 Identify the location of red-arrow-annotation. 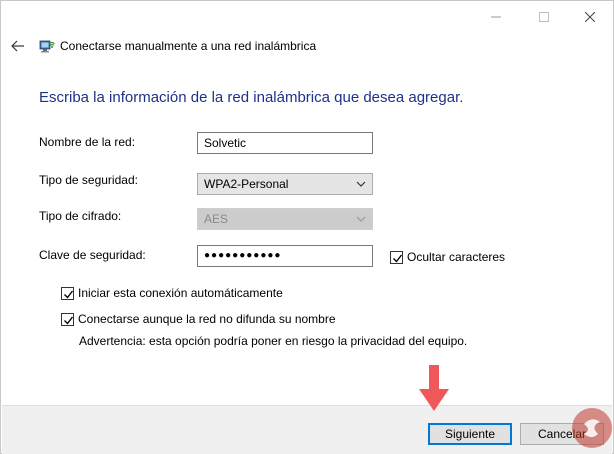
(434, 388).